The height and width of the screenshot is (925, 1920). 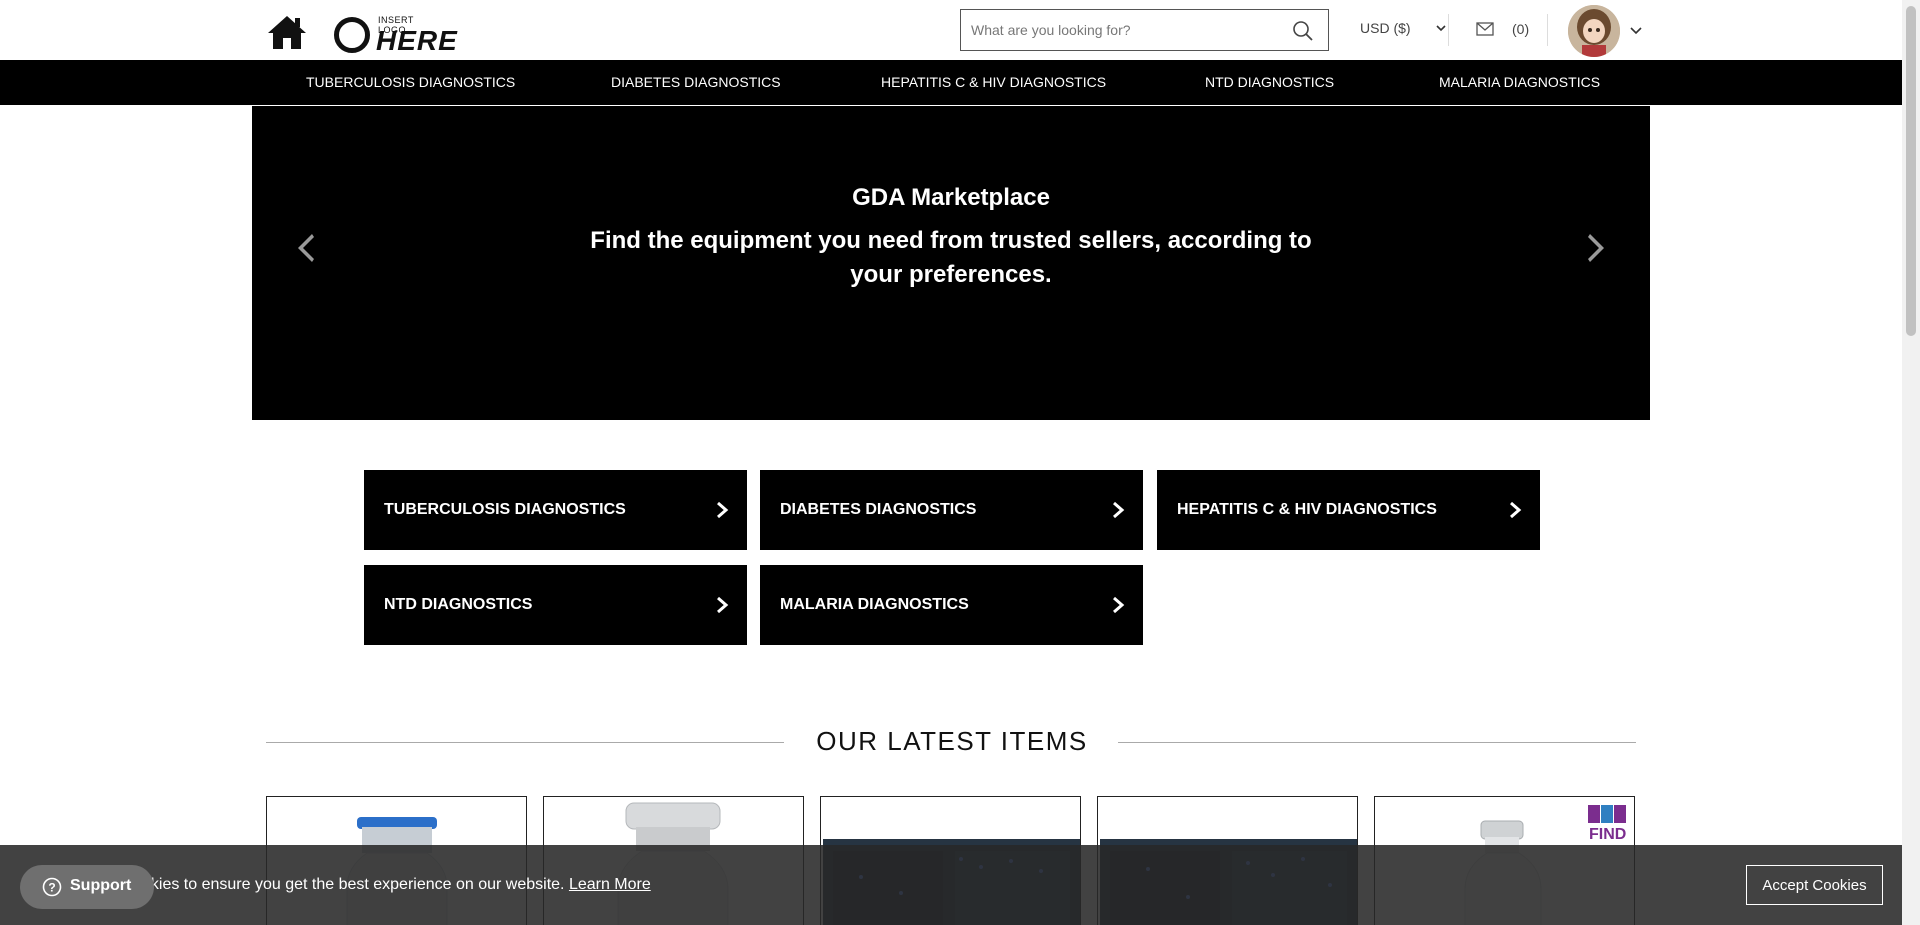 I want to click on logo-big-text: HERE, so click(x=417, y=40).